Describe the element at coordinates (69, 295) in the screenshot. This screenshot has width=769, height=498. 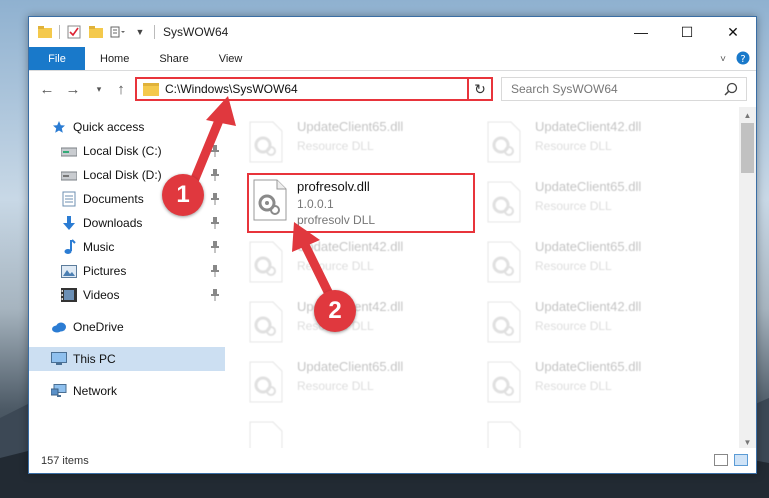
I see `videos-icon` at that location.